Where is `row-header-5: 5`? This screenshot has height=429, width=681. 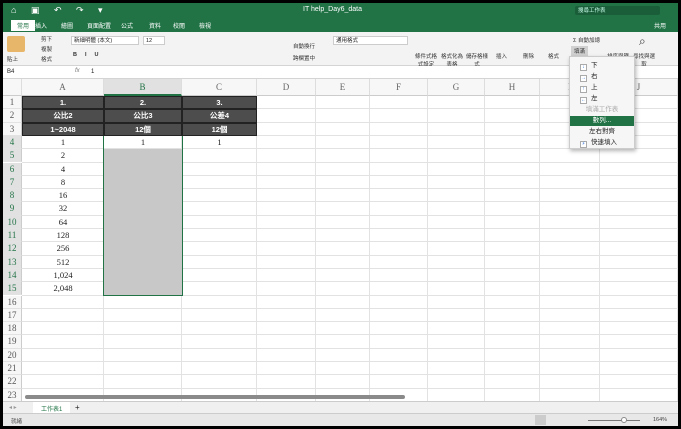
row-header-5: 5 is located at coordinates (12, 156).